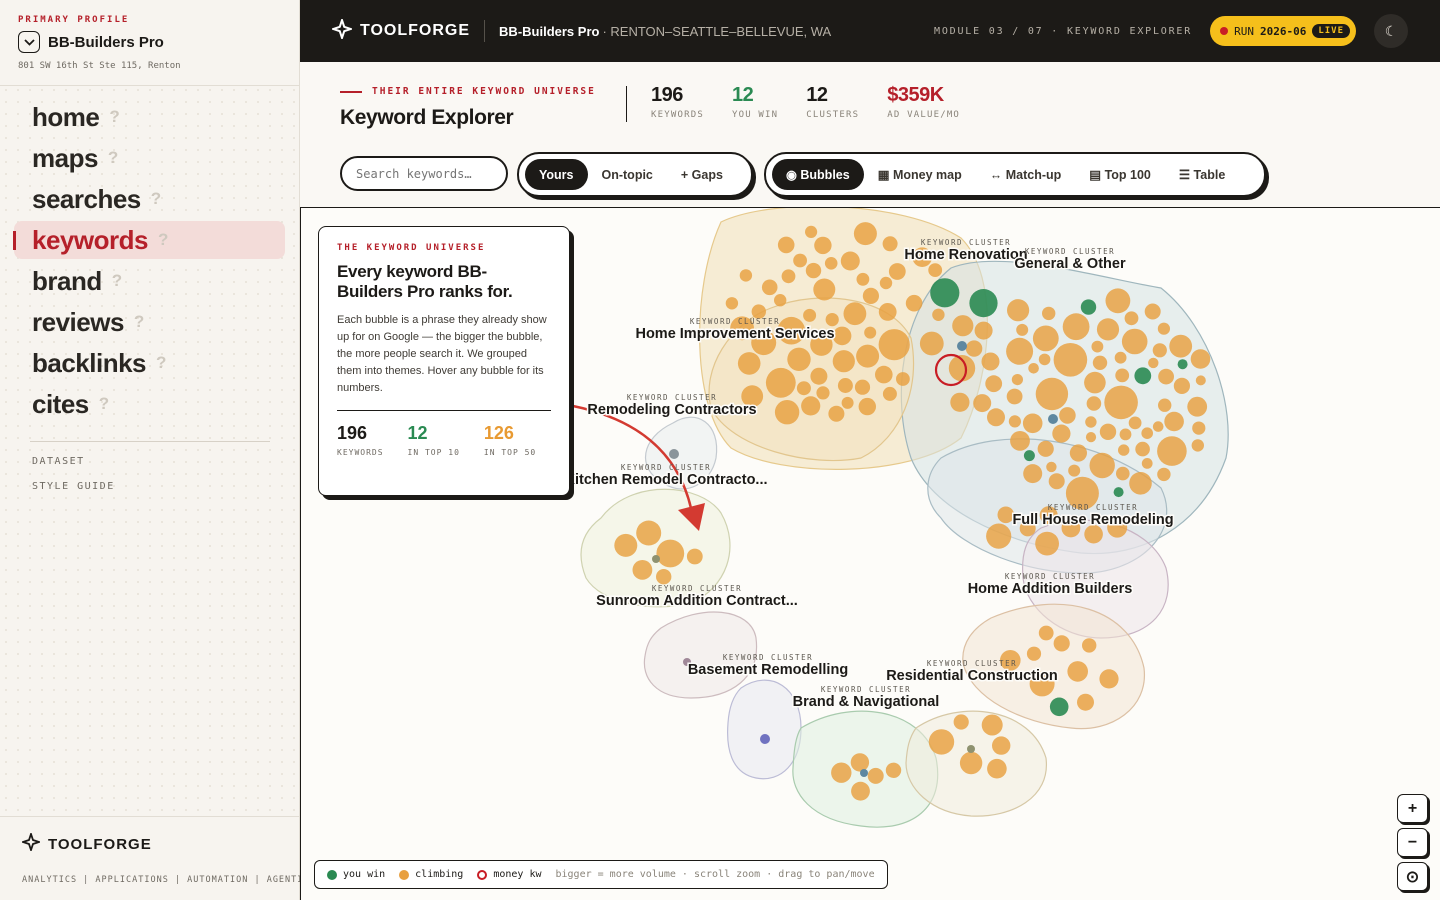 The width and height of the screenshot is (1440, 900). Describe the element at coordinates (1391, 31) in the screenshot. I see `theme-toggle-moon-icon: ☾` at that location.